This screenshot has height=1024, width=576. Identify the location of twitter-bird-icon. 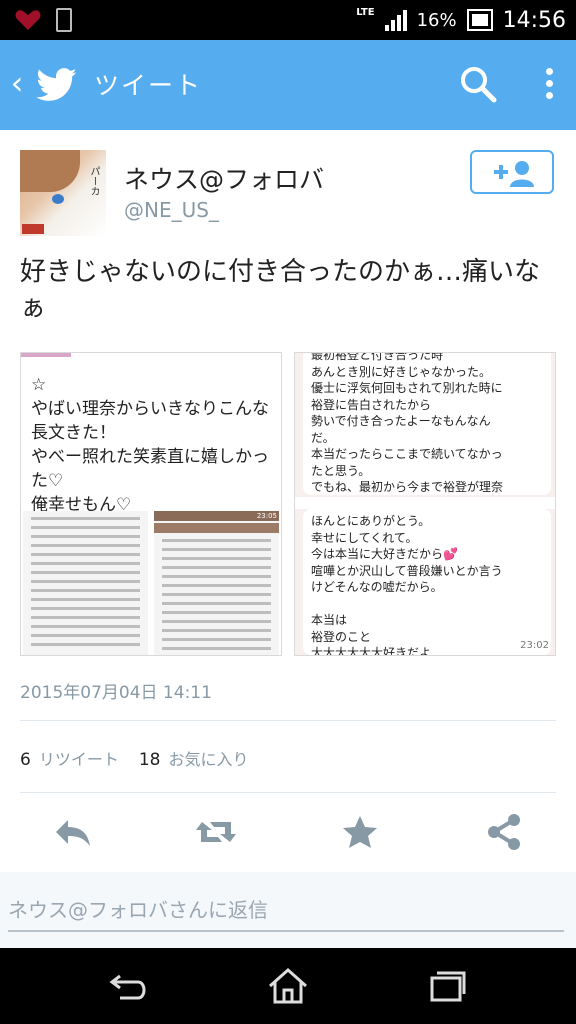
(57, 85).